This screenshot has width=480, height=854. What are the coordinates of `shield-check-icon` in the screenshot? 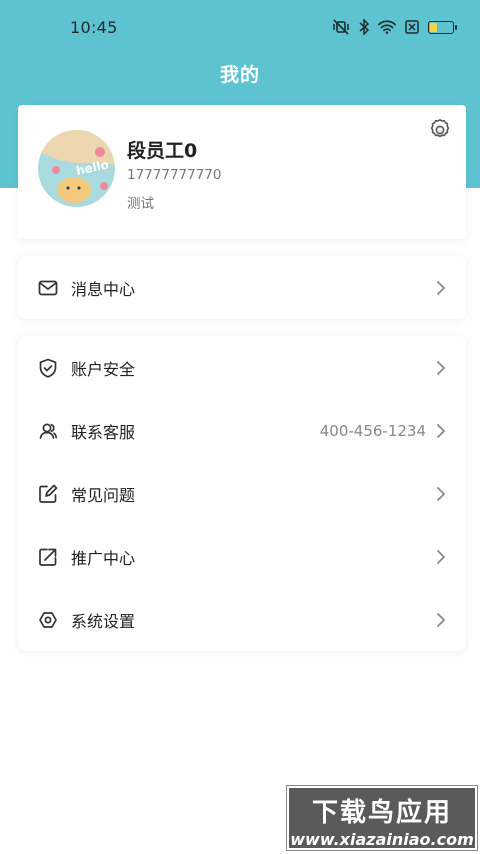 It's located at (48, 368).